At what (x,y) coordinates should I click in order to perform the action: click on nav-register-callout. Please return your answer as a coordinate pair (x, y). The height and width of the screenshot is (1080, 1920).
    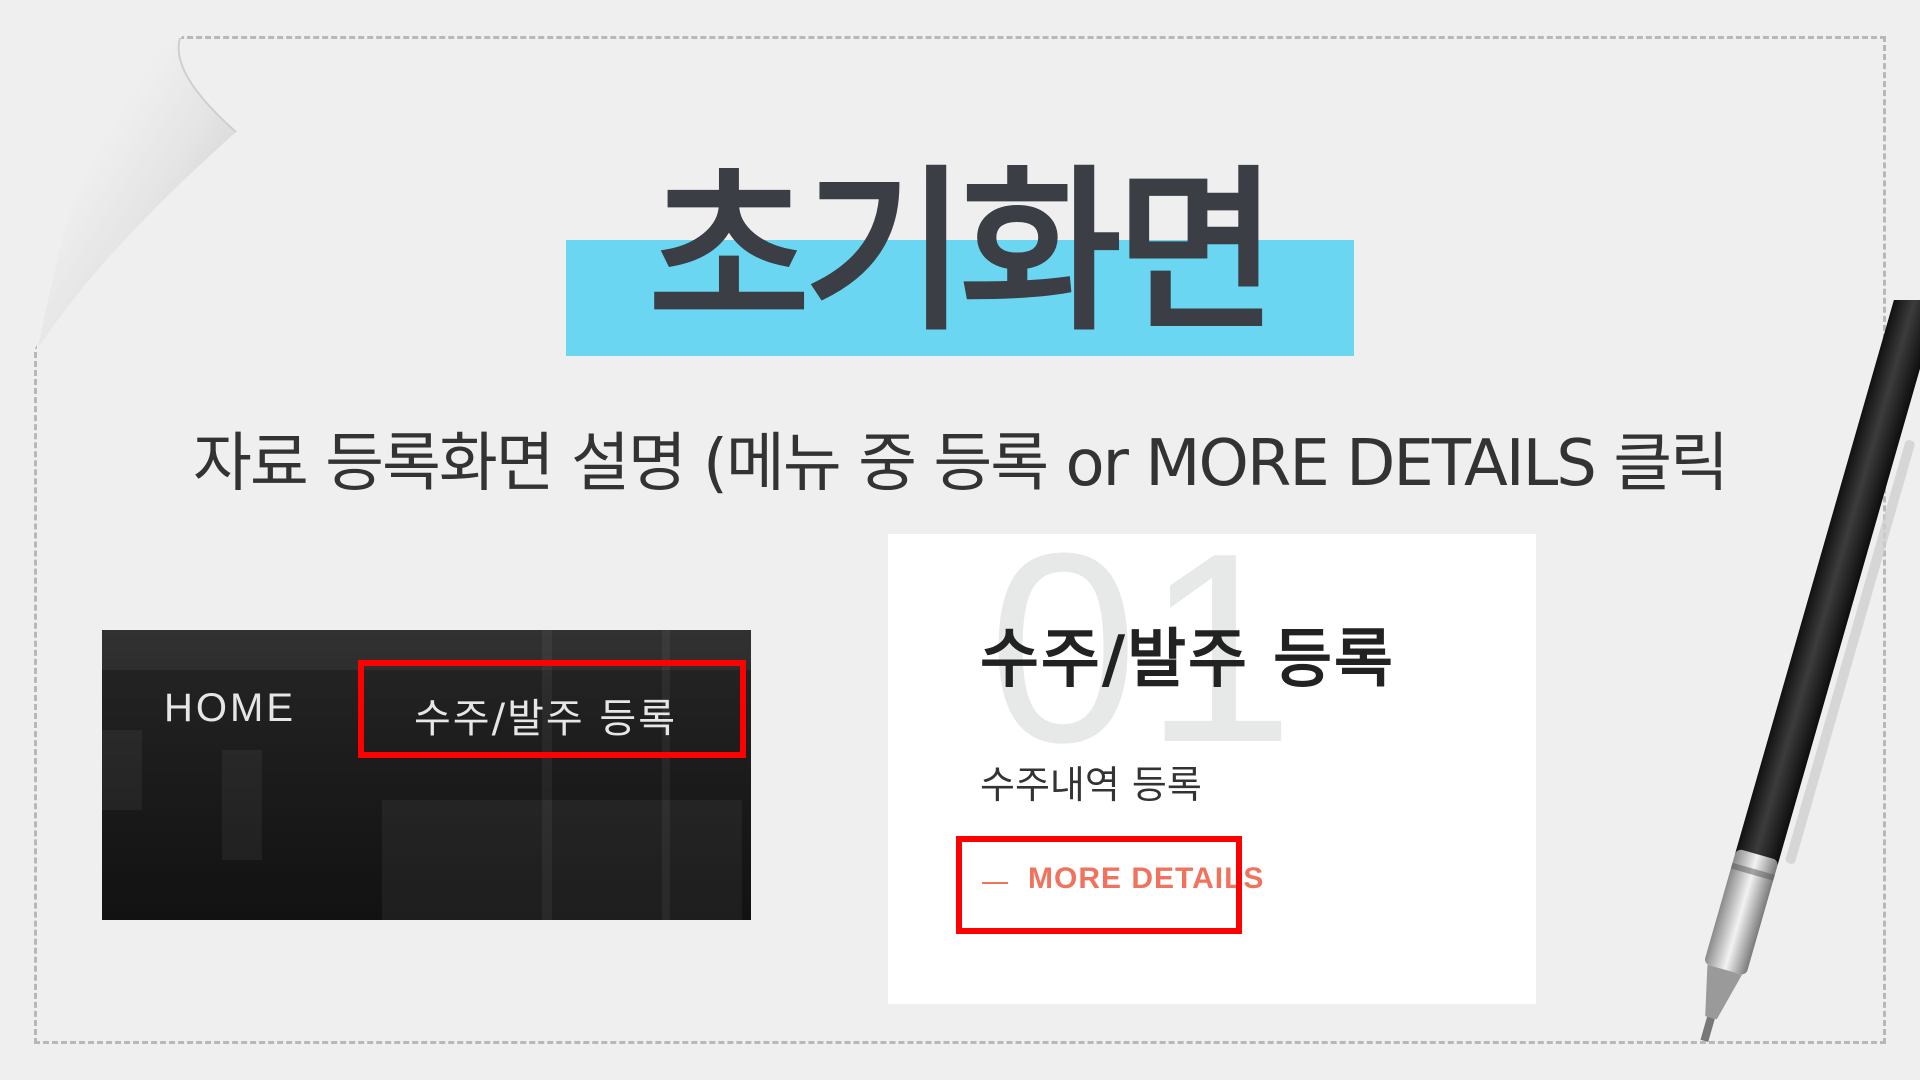
    Looking at the image, I should click on (552, 709).